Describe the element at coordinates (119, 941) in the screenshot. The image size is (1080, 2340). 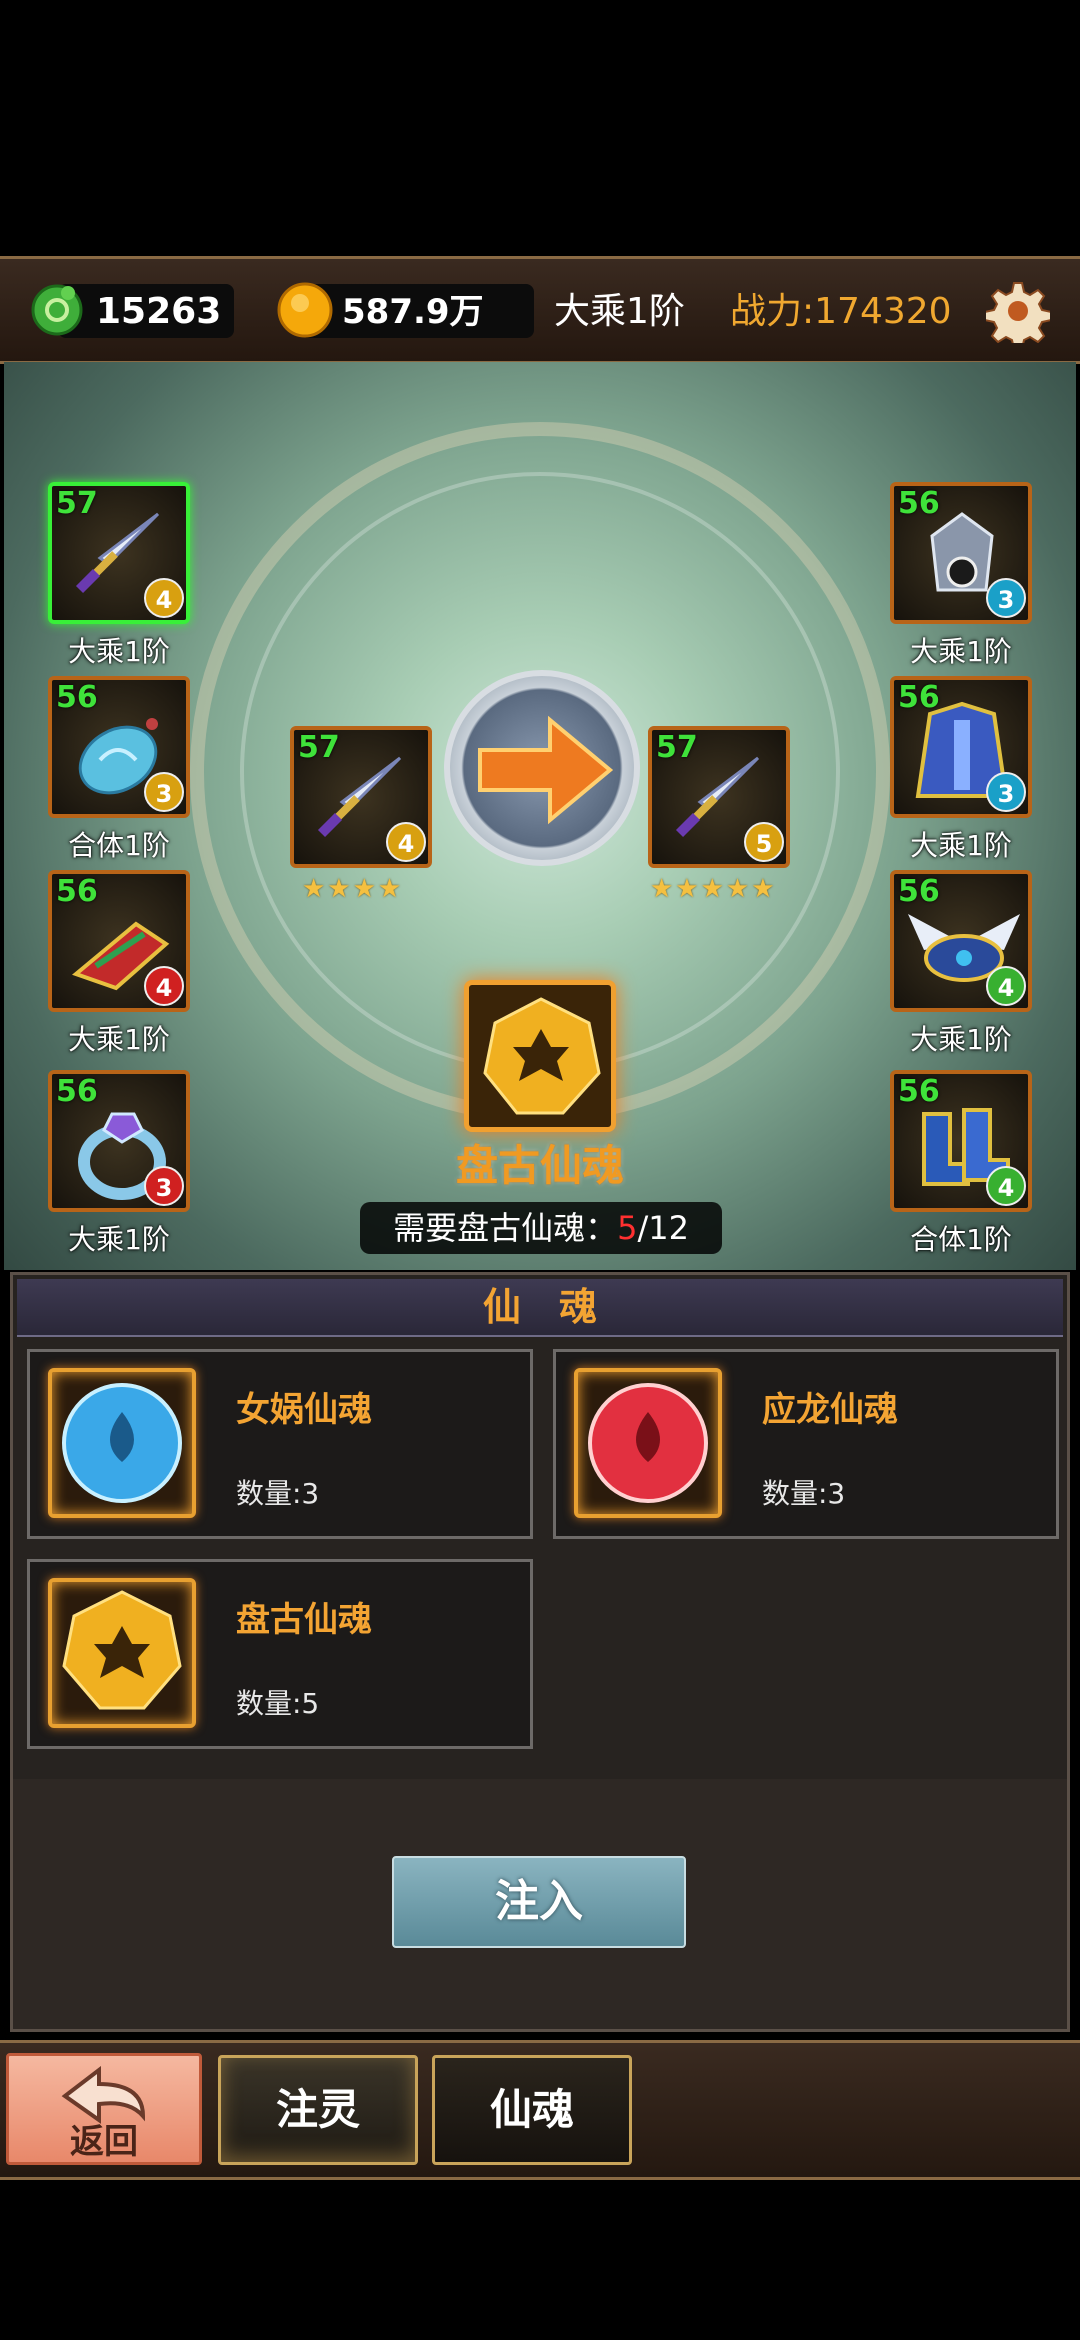
I see `equip-slot-bracer: 56 4` at that location.